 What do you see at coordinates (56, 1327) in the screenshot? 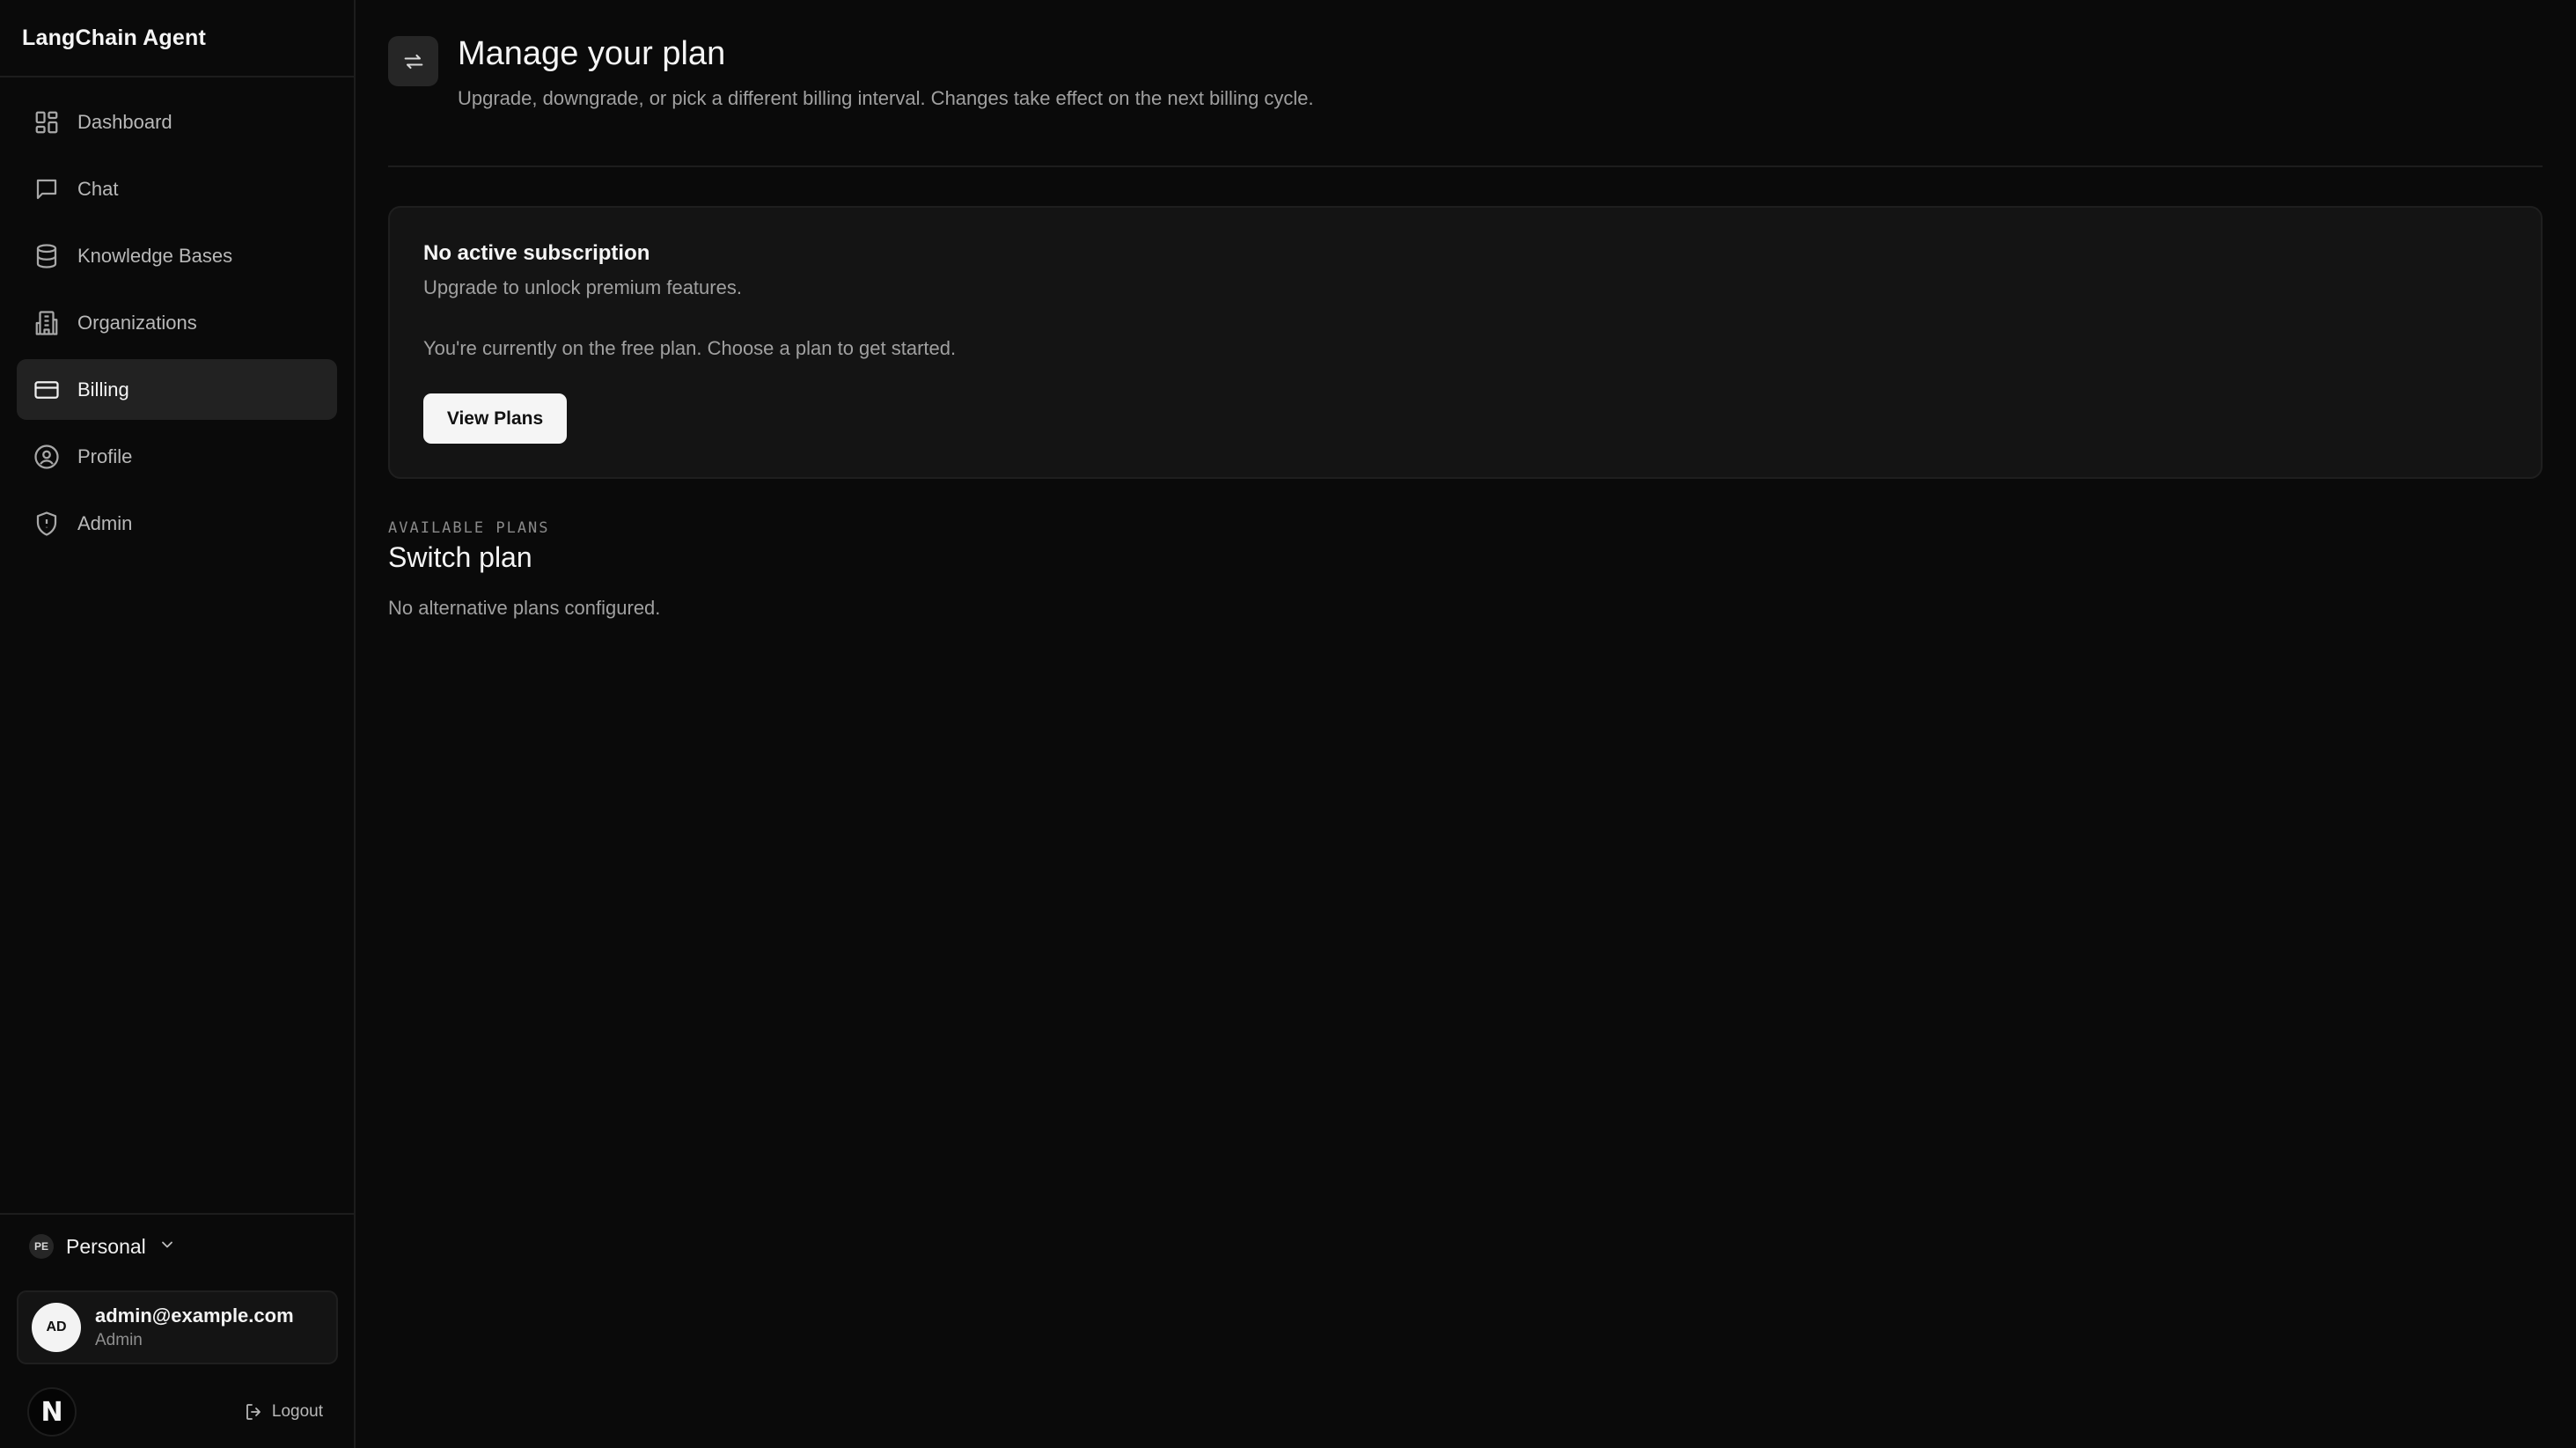
I see `avatar: AD` at bounding box center [56, 1327].